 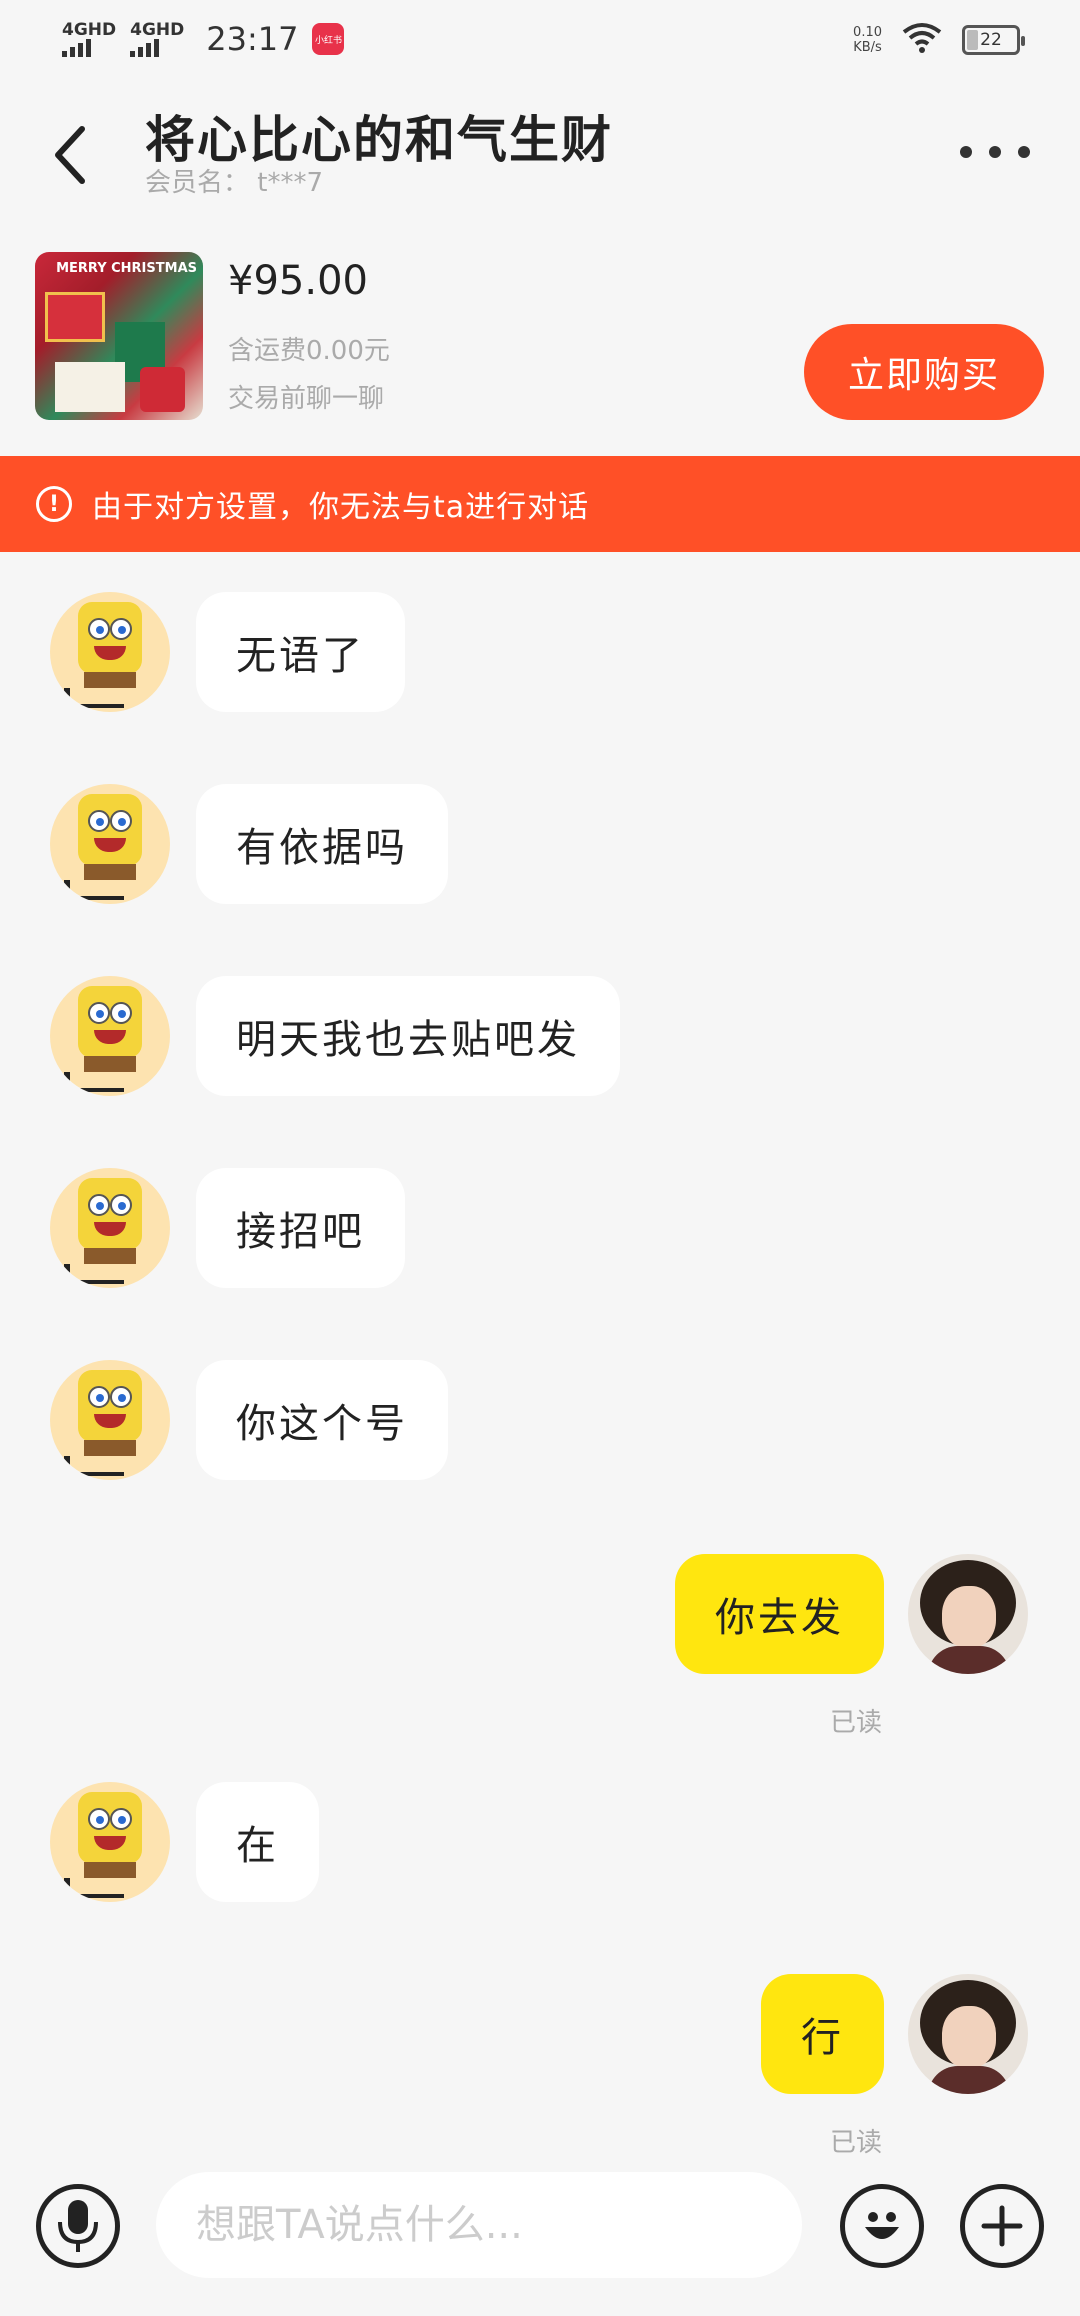 I want to click on mug-decoration, so click(x=90, y=387).